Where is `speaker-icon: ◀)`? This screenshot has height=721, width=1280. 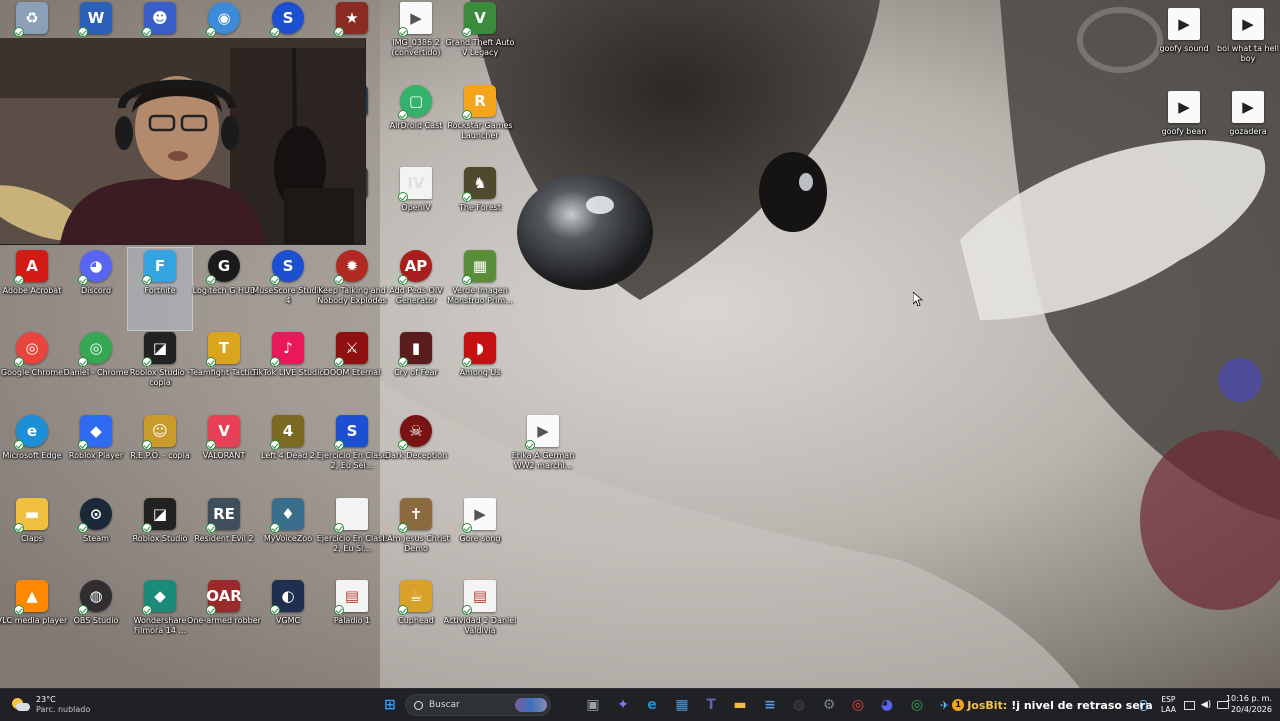
speaker-icon: ◀) is located at coordinates (1206, 705).